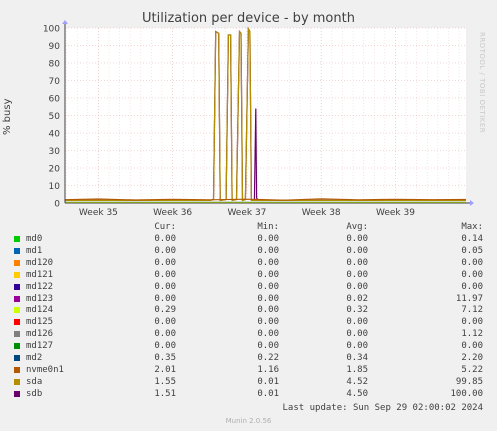 This screenshot has width=497, height=431. Describe the element at coordinates (357, 227) in the screenshot. I see `legend-header-avg: Avg:` at that location.